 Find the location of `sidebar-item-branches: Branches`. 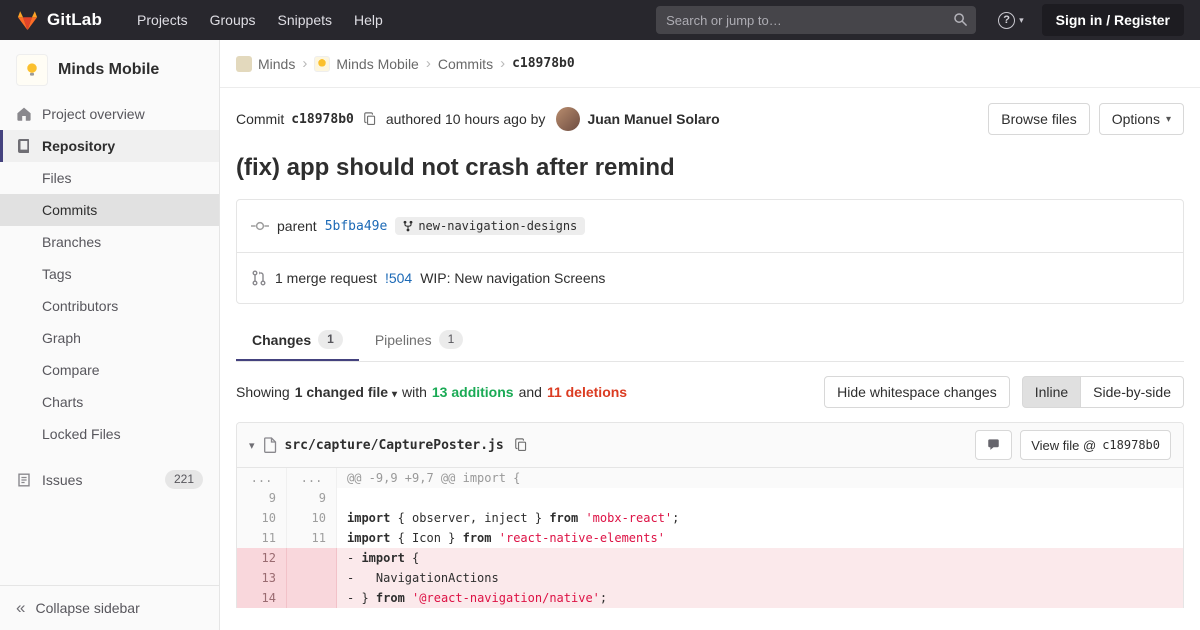

sidebar-item-branches: Branches is located at coordinates (109, 242).